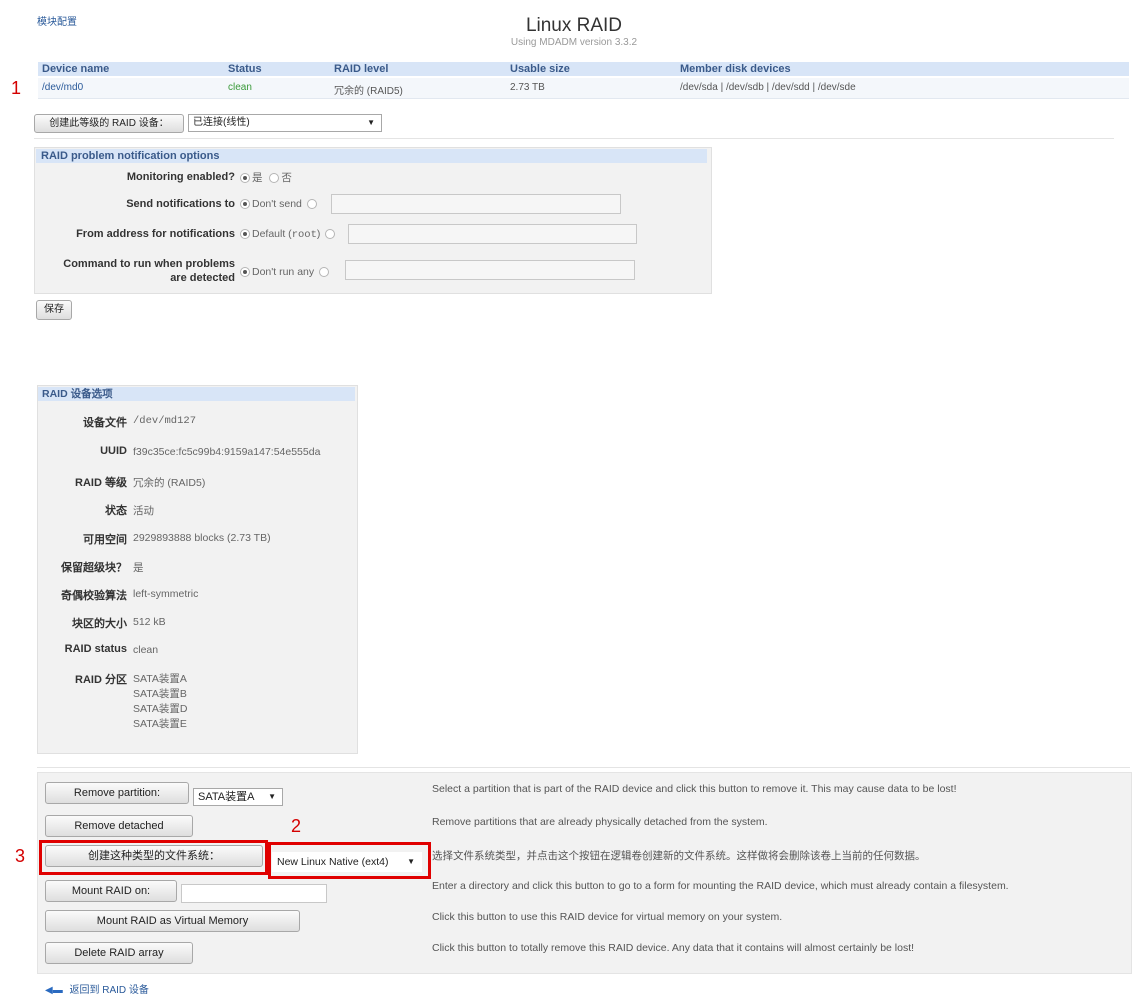 Image resolution: width=1134 pixels, height=999 pixels. I want to click on delete-raid-button: Delete RAID array, so click(119, 953).